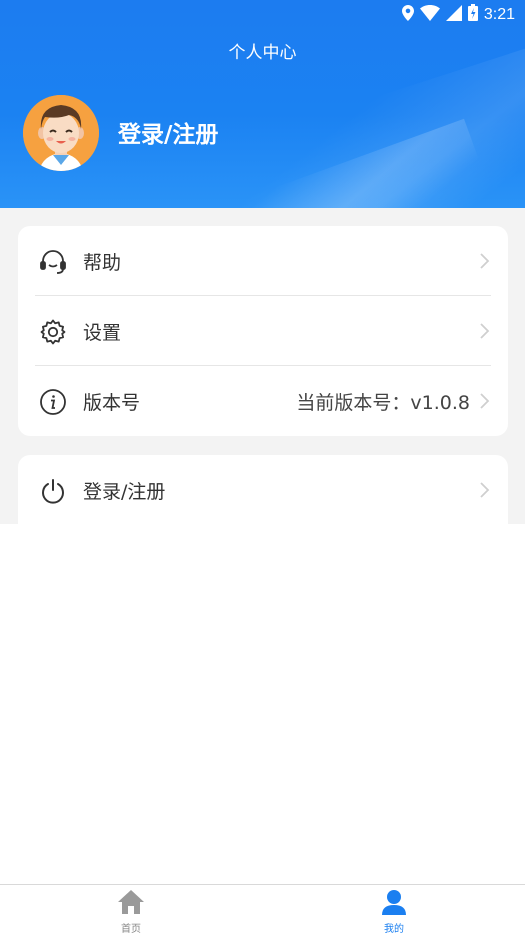  What do you see at coordinates (383, 402) in the screenshot?
I see `version-value: 当前版本号：v1.0.8` at bounding box center [383, 402].